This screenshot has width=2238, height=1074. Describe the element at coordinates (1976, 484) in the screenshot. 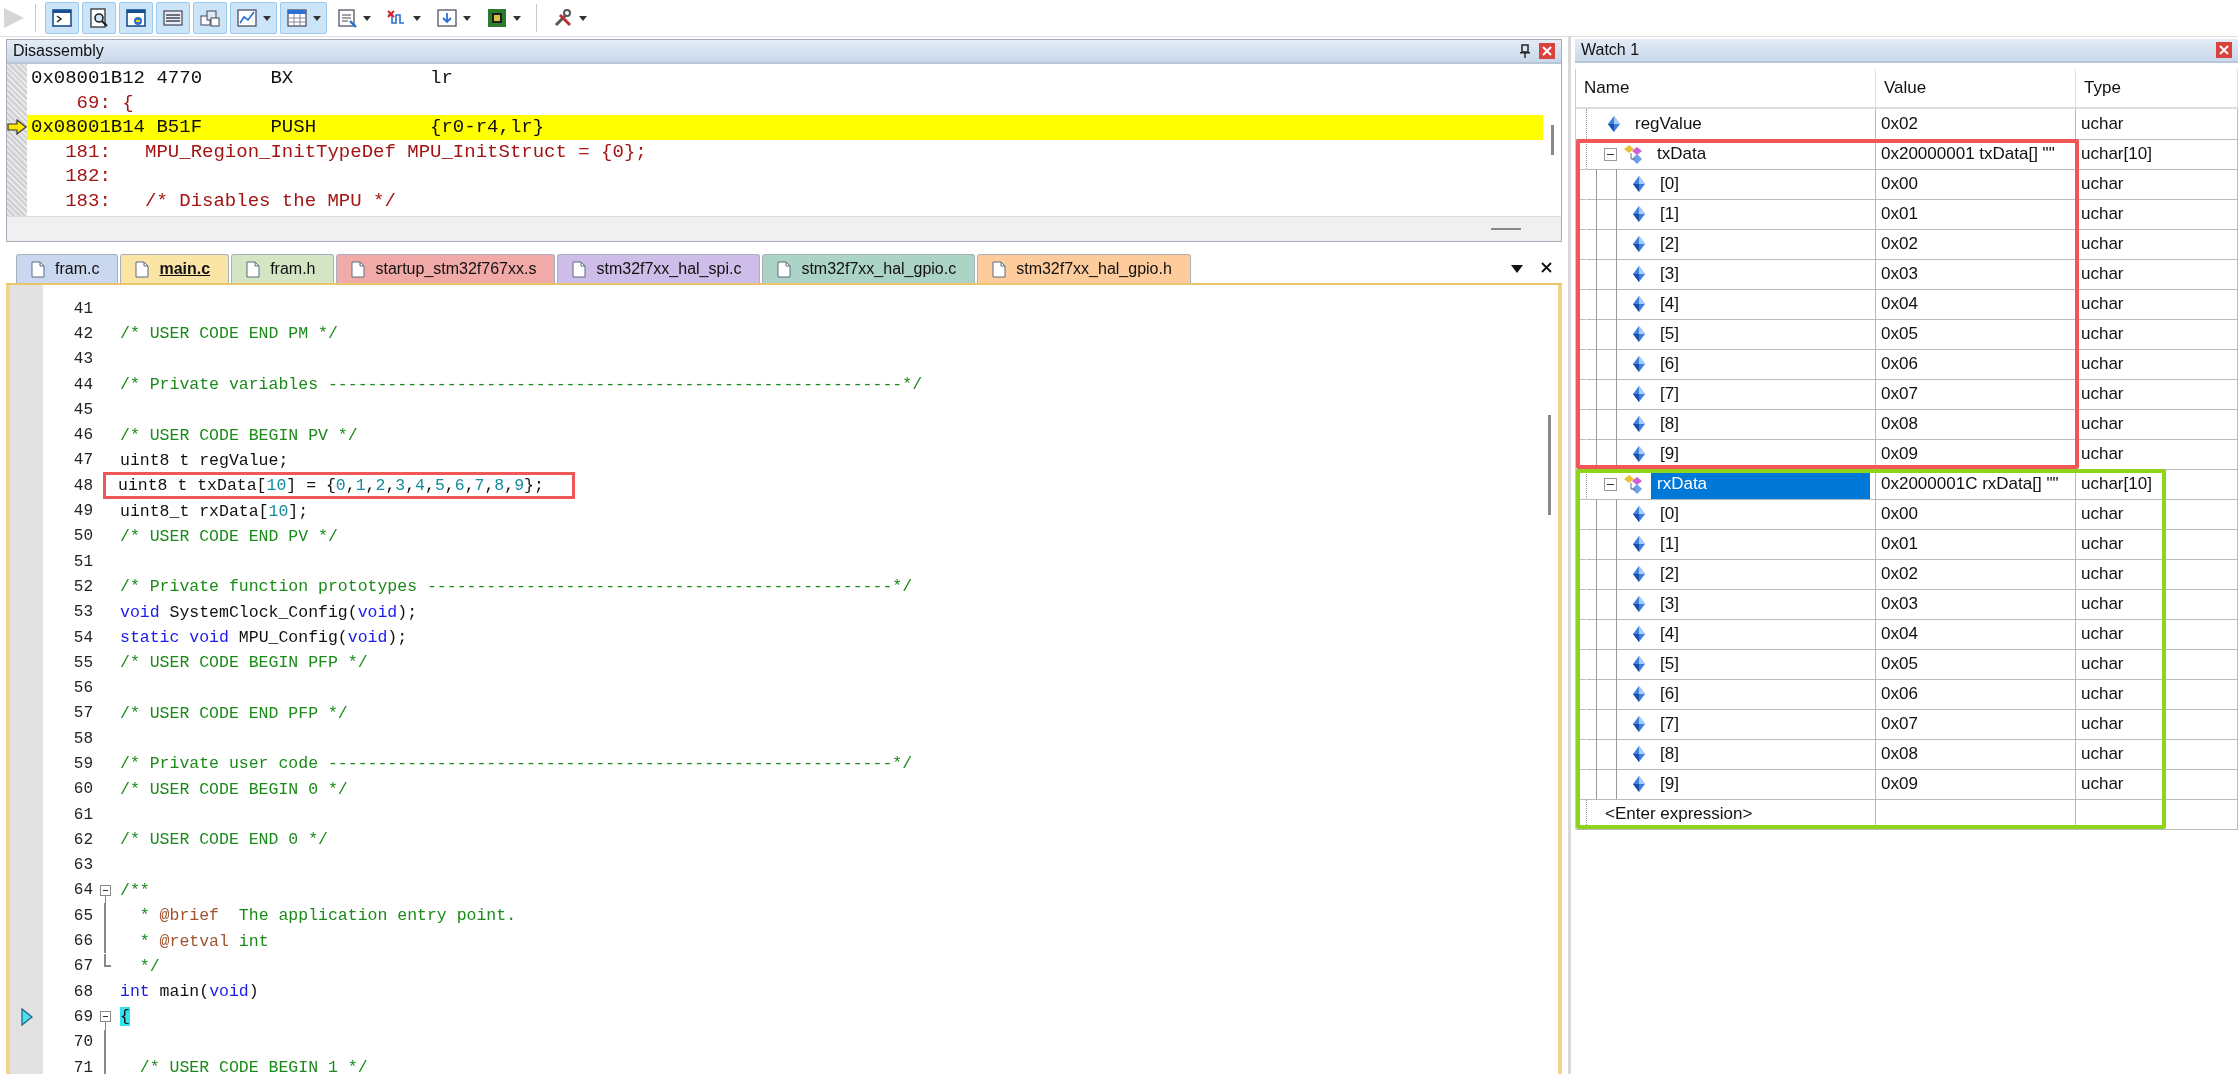

I see `value-cell: 0x2000001C rxData[] ""` at that location.